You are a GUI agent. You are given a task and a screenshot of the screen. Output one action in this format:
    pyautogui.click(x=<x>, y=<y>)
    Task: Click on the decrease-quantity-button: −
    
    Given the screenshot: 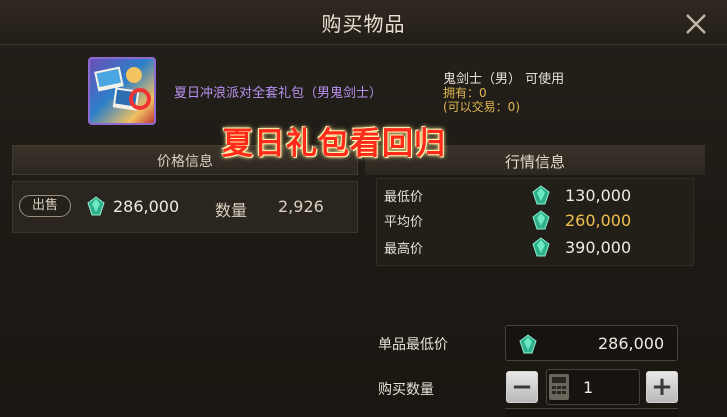 What is the action you would take?
    pyautogui.click(x=522, y=387)
    